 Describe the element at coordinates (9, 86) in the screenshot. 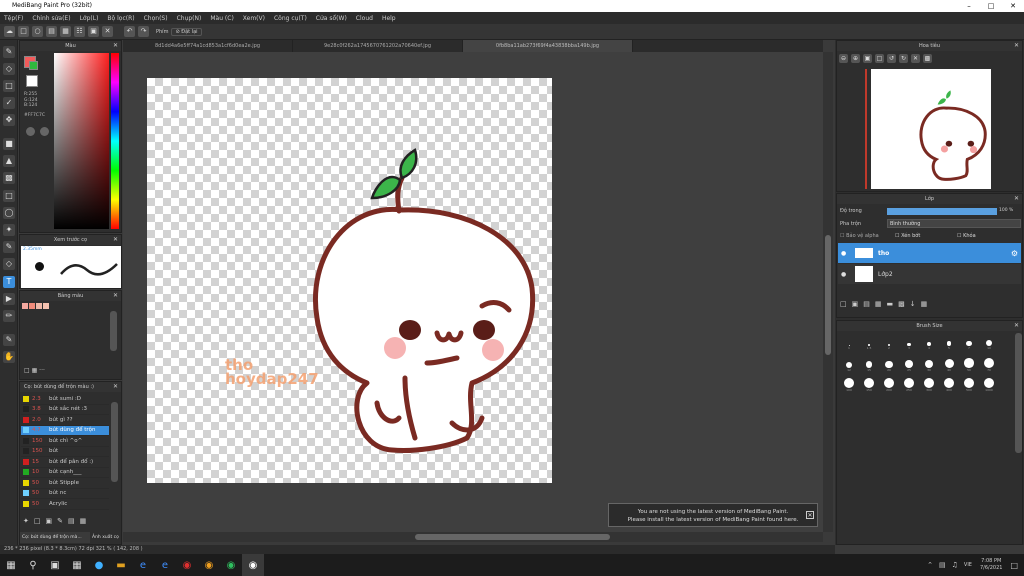

I see `rect-tool-icon: □` at that location.